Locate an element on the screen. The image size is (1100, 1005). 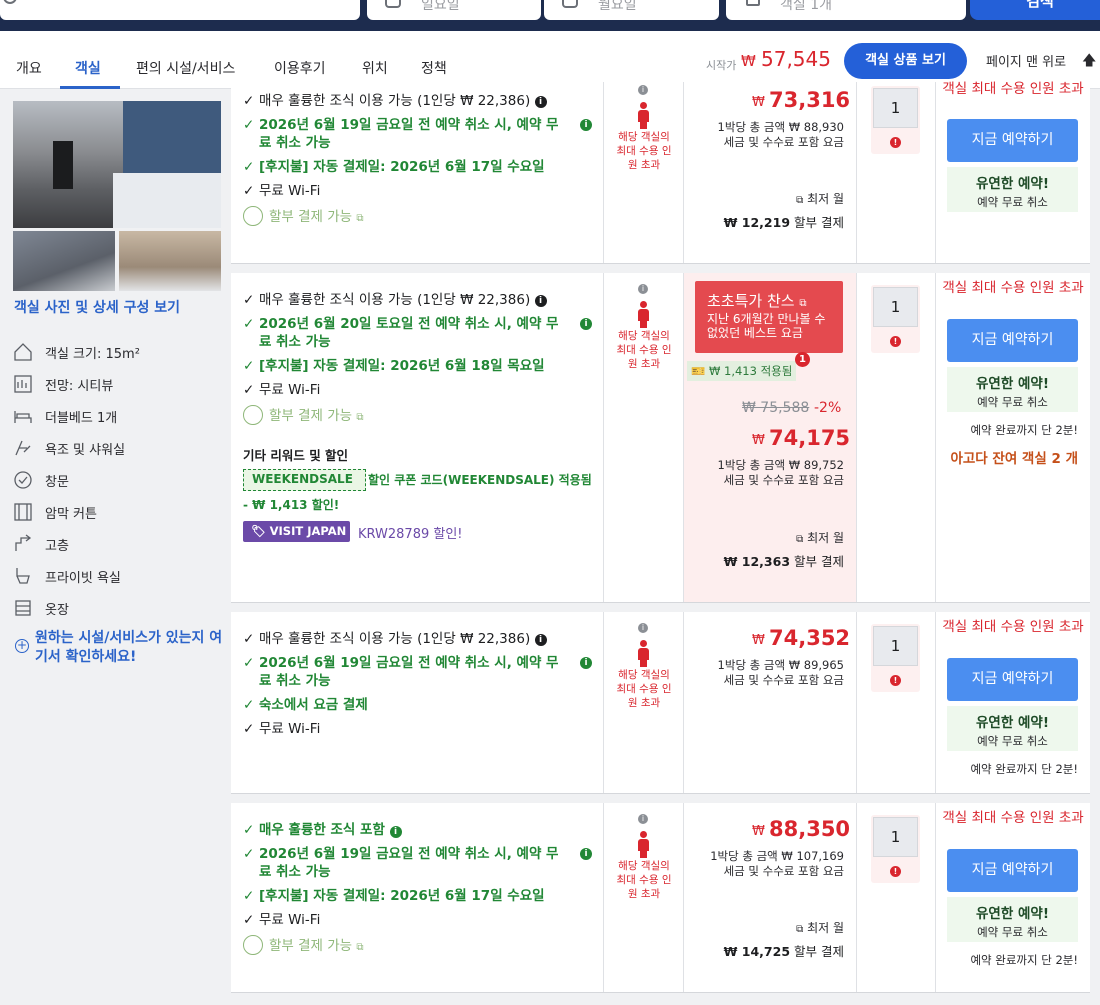
capacity-warning: 객실 최대 수용 인원 초과 is located at coordinates (1013, 818).